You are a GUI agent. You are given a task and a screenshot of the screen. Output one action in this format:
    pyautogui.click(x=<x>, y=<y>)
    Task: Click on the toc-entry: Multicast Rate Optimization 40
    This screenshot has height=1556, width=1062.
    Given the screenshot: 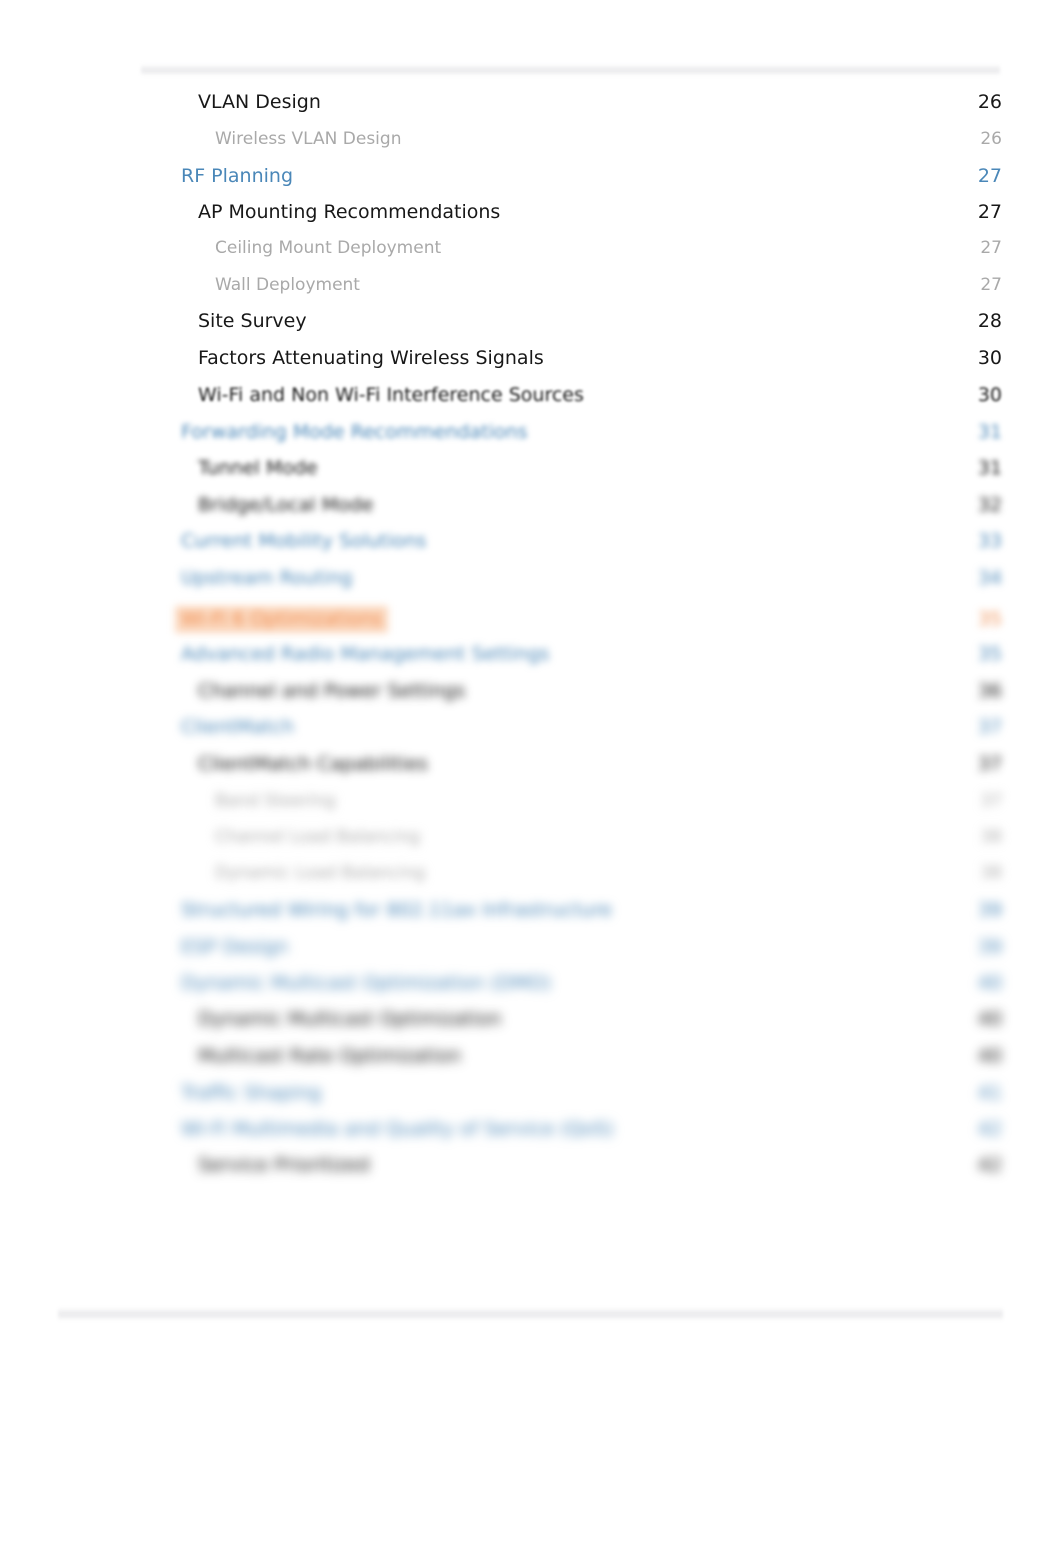 What is the action you would take?
    pyautogui.click(x=600, y=1059)
    